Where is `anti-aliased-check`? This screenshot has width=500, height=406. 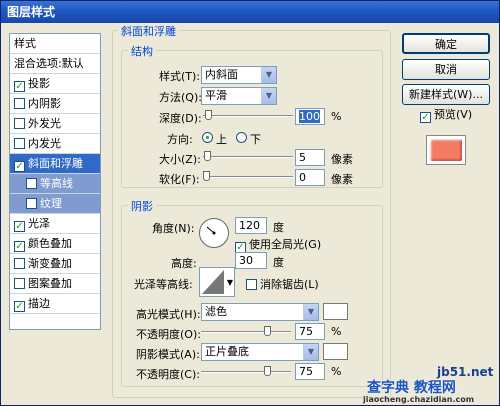
anti-aliased-check is located at coordinates (251, 284).